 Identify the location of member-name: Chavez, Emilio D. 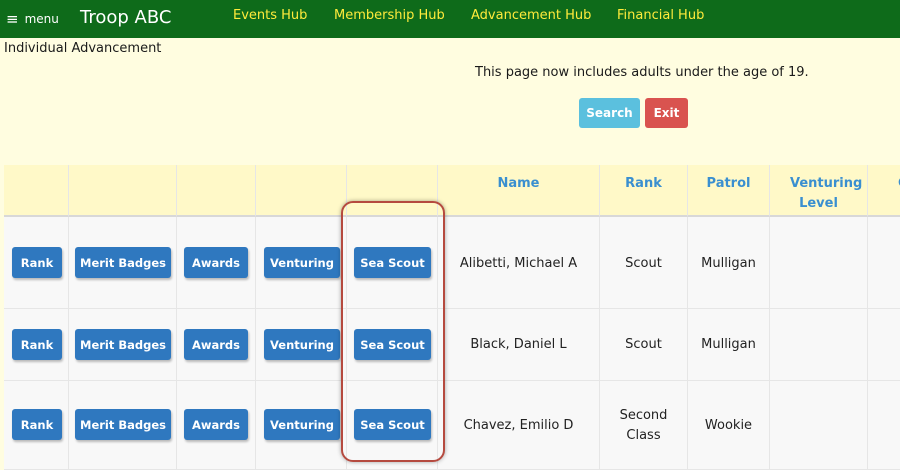
(518, 425).